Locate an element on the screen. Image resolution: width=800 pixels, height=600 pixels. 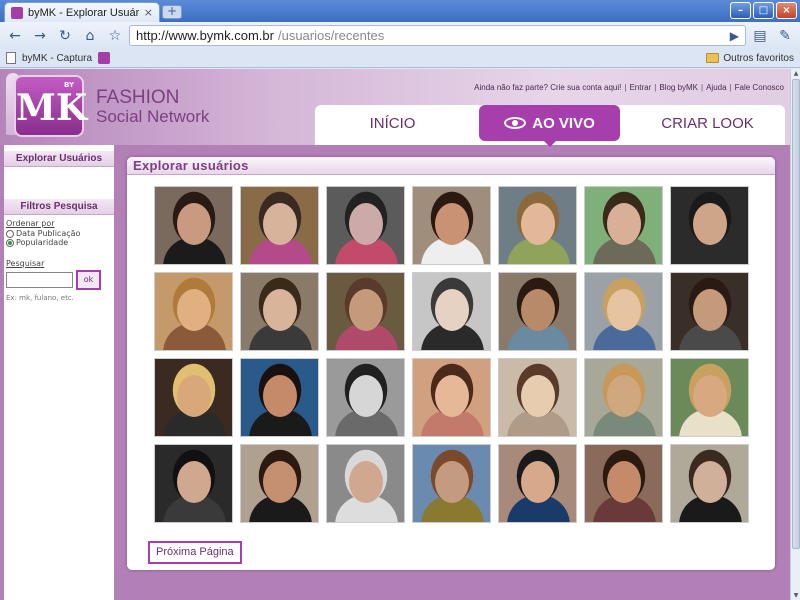
bookmarks-bar: byMK - Captura Outros favoritos is located at coordinates (400, 58).